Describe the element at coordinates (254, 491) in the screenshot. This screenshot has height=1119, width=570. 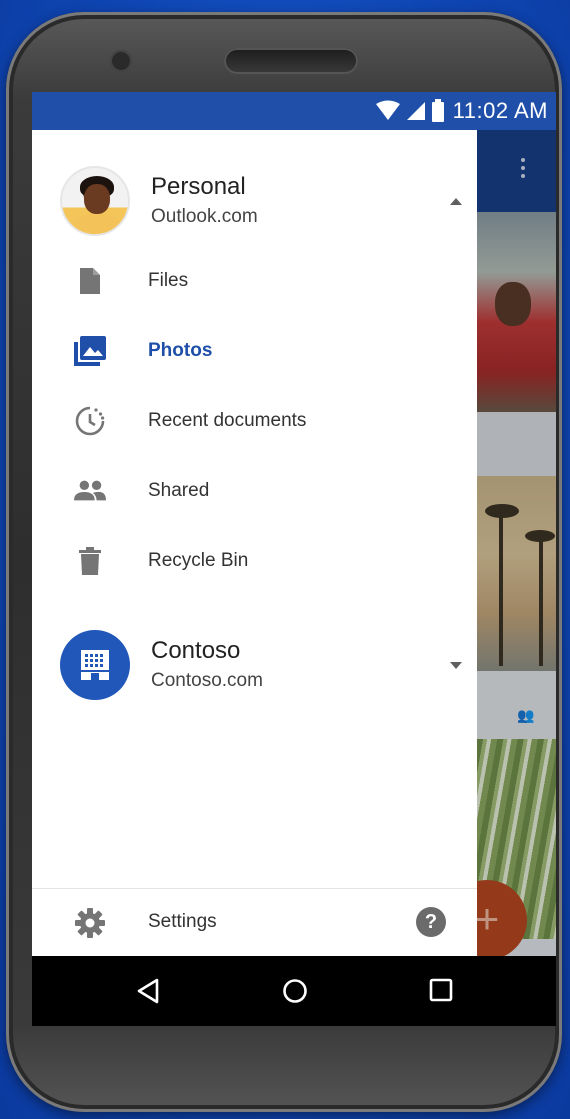
I see `nav-item-shared: Shared` at that location.